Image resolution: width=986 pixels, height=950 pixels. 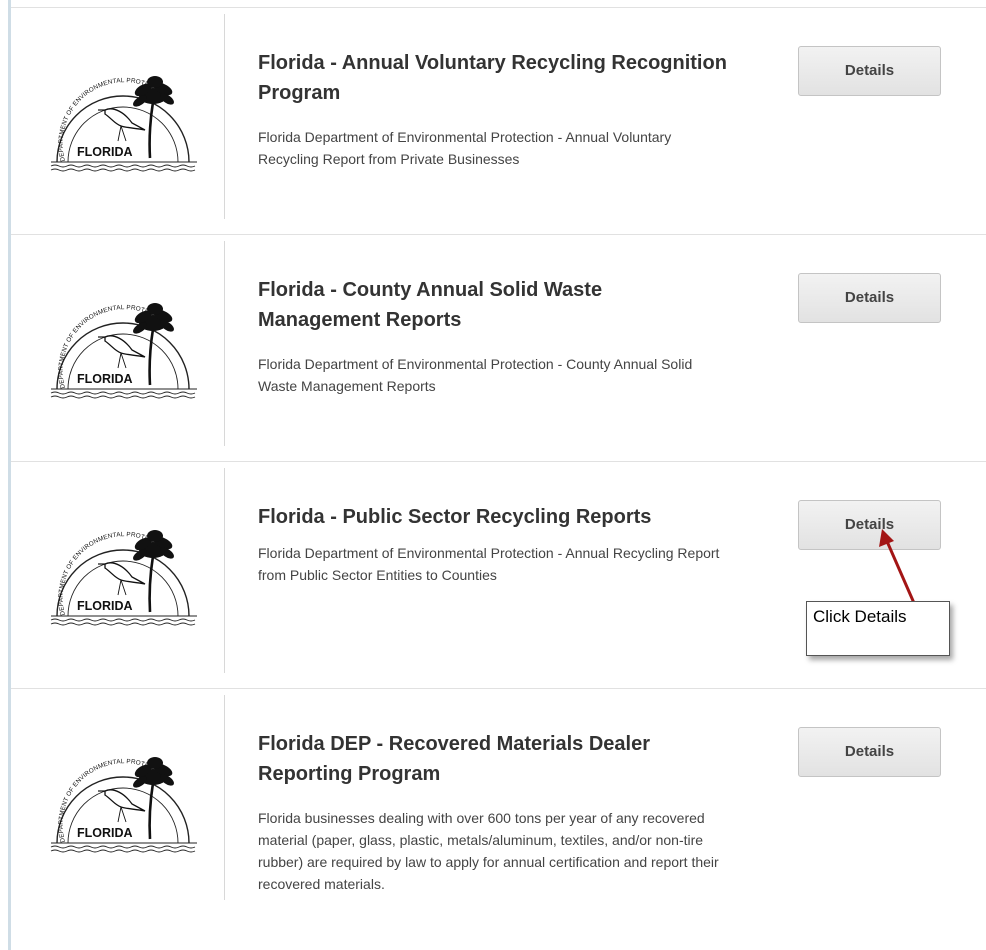 What do you see at coordinates (878, 628) in the screenshot?
I see `annotation-callout: Click Details` at bounding box center [878, 628].